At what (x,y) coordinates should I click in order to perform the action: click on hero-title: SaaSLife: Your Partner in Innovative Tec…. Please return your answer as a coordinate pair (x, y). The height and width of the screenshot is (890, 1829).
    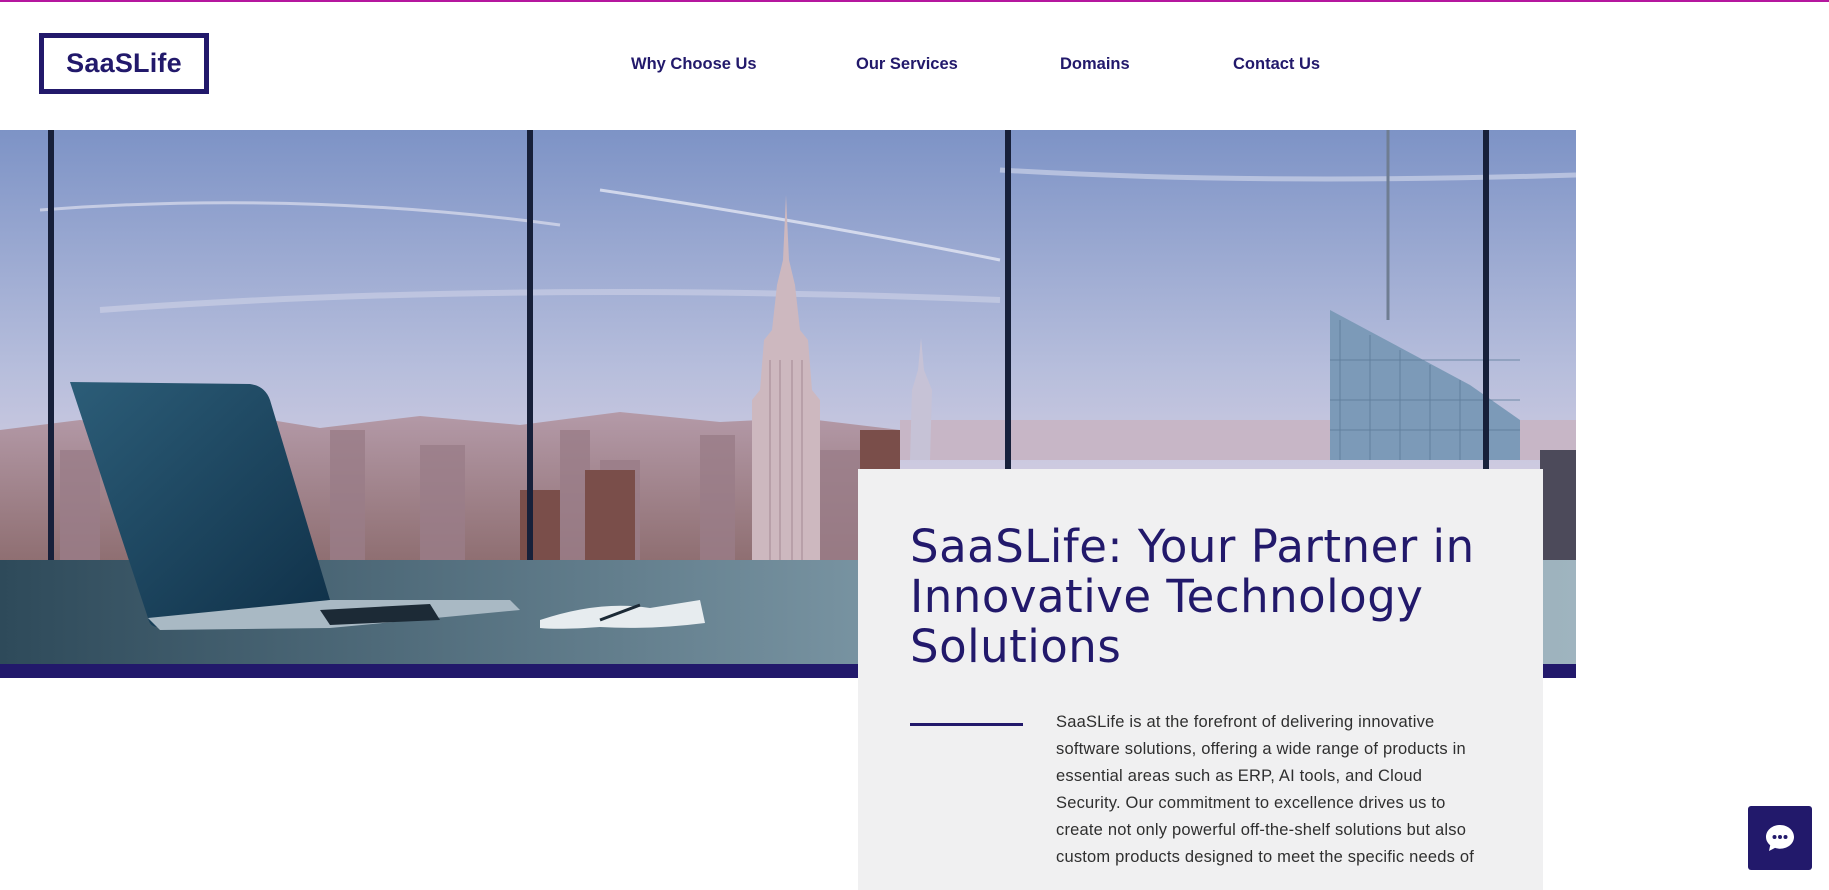
    Looking at the image, I should click on (1192, 596).